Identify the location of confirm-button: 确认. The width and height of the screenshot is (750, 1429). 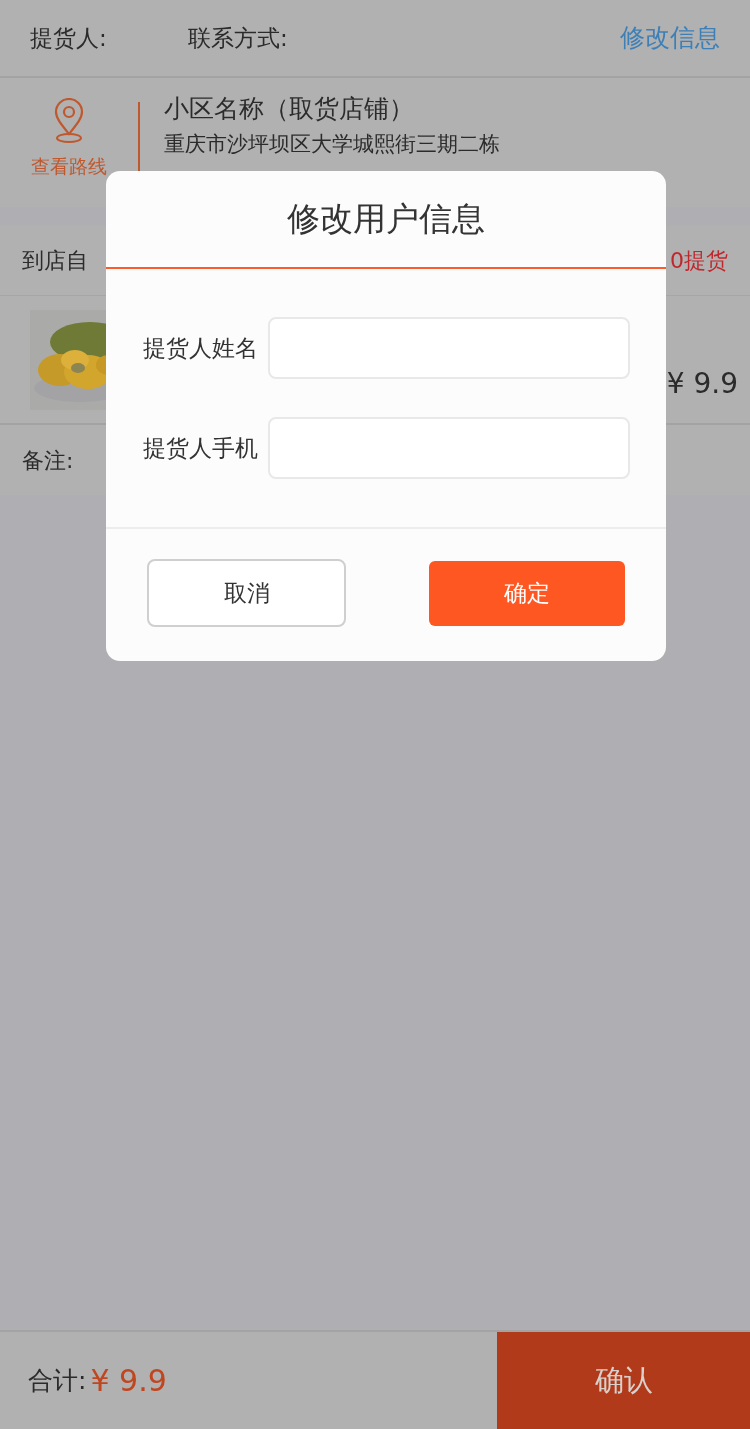
(623, 1380).